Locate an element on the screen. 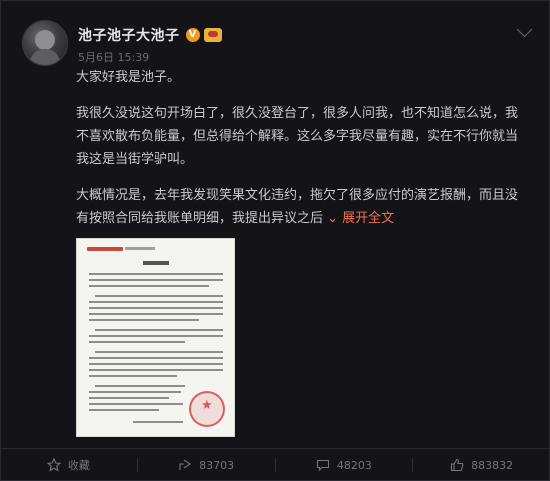 This screenshot has width=550, height=481. comment-button: 48203 is located at coordinates (344, 465).